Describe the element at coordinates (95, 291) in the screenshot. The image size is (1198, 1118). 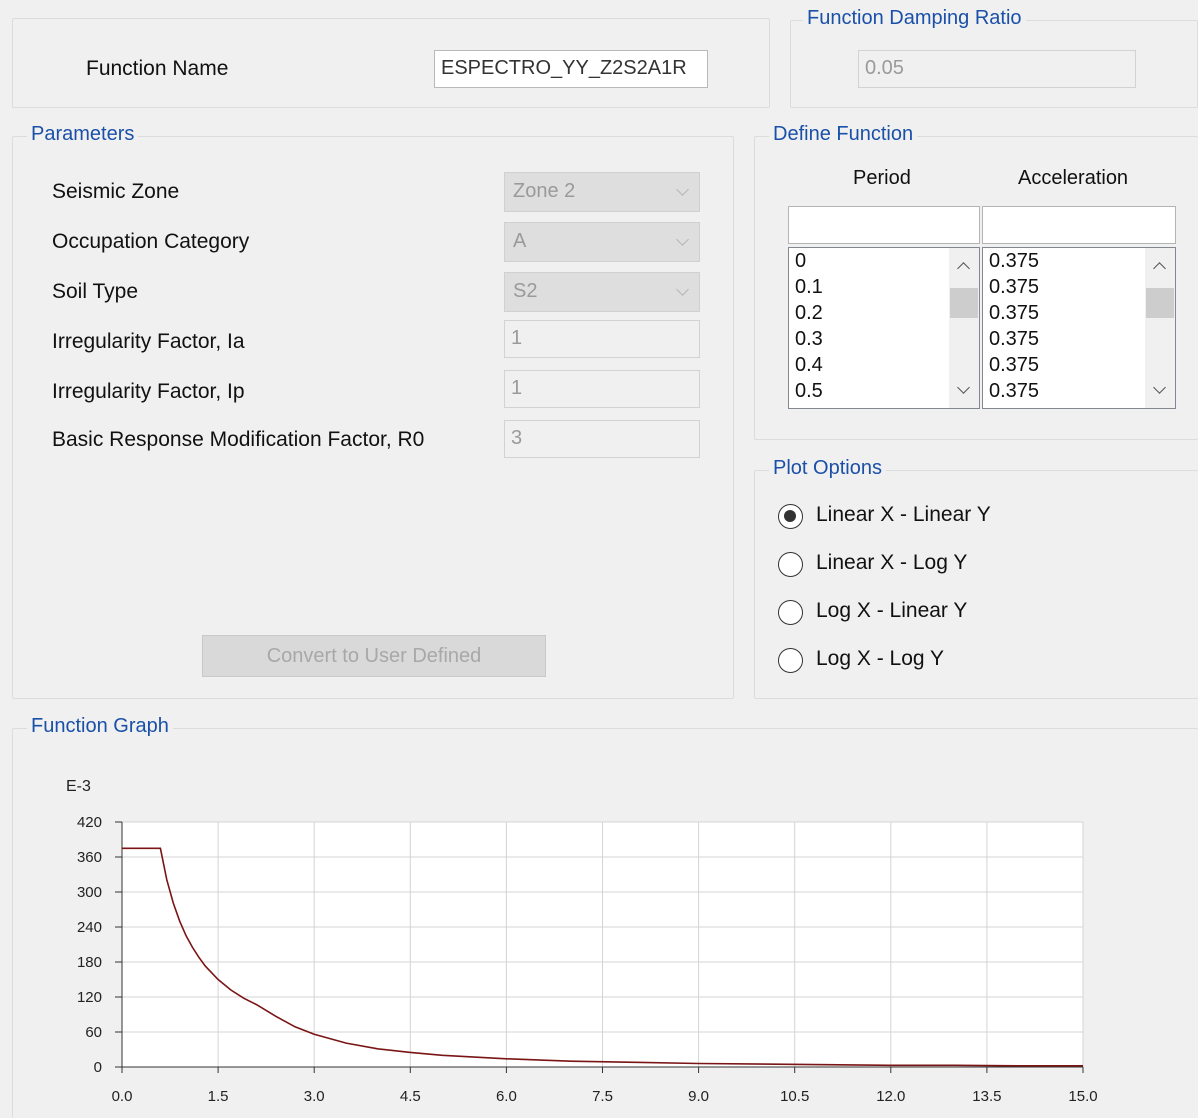
I see `soil-type-label: Soil Type` at that location.